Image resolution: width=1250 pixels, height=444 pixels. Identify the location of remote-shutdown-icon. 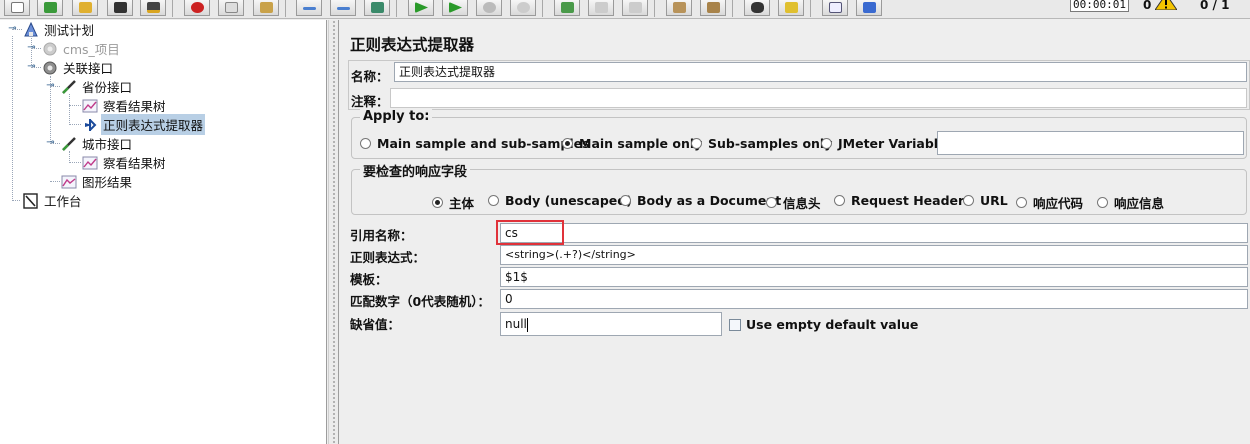
(635, 8).